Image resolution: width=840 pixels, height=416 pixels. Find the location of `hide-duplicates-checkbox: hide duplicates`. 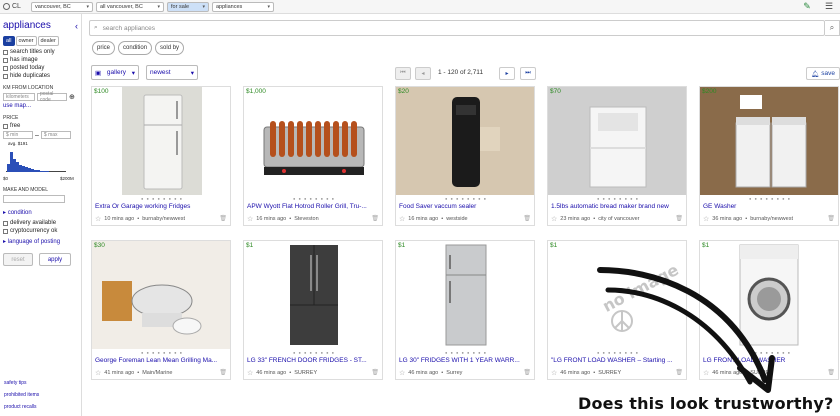

hide-duplicates-checkbox: hide duplicates is located at coordinates (40, 76).